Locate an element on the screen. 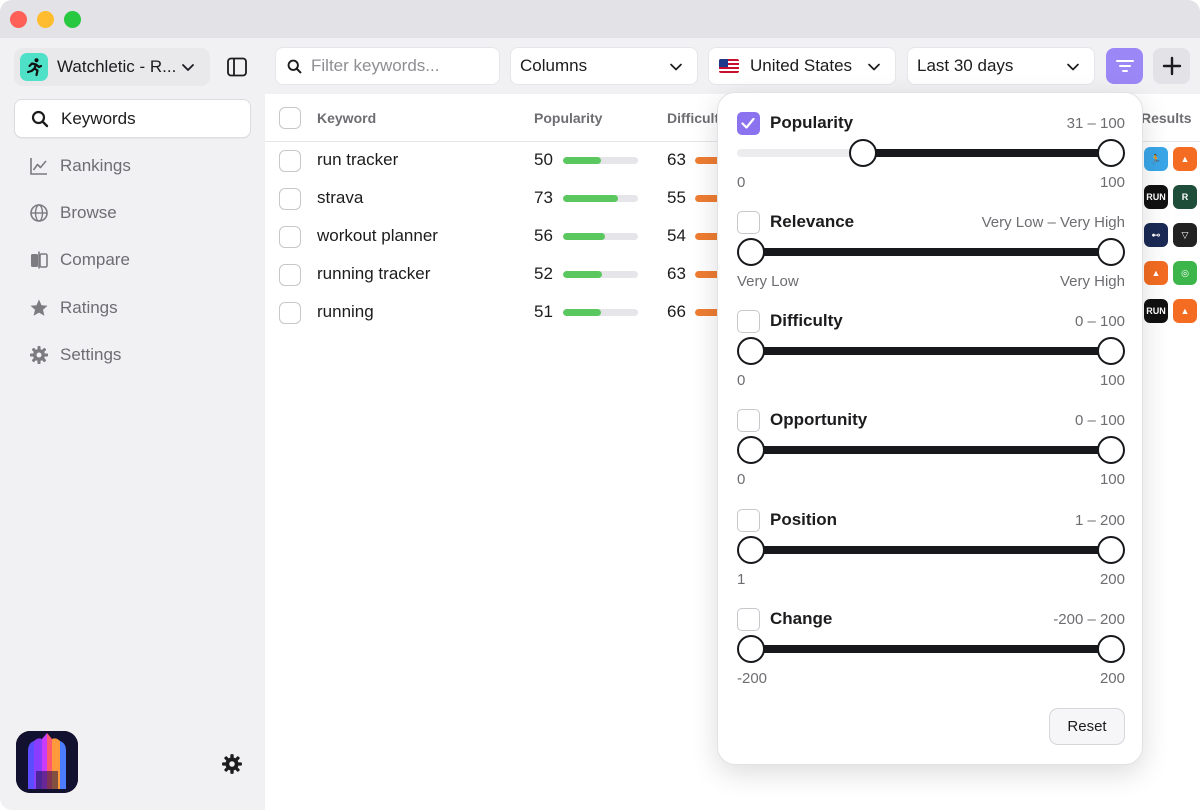  select-all-checkbox is located at coordinates (290, 118).